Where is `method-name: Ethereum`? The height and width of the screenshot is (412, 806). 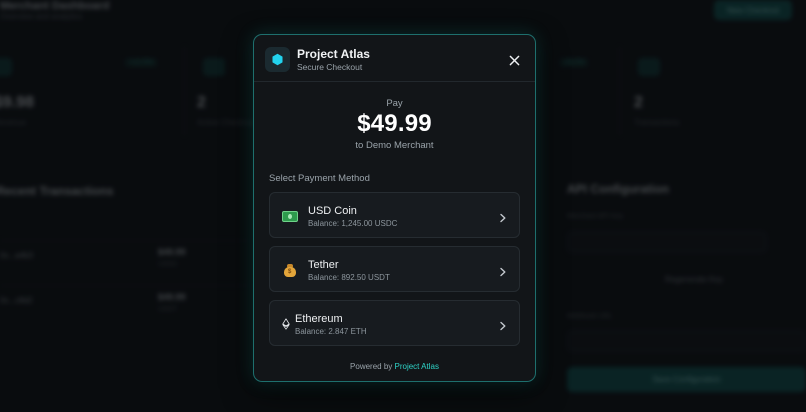 method-name: Ethereum is located at coordinates (319, 319).